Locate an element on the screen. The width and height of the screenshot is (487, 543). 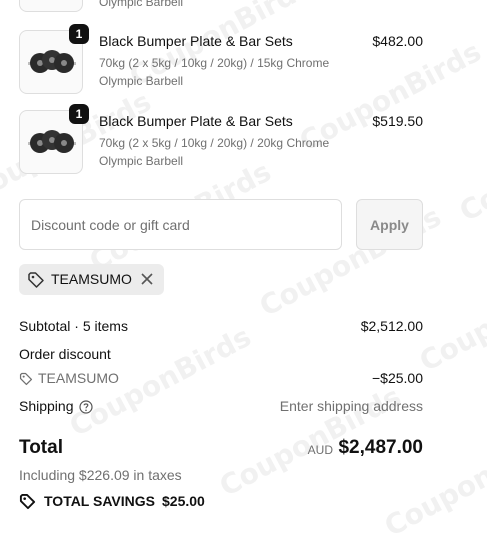
product-price: $482.00 is located at coordinates (397, 41).